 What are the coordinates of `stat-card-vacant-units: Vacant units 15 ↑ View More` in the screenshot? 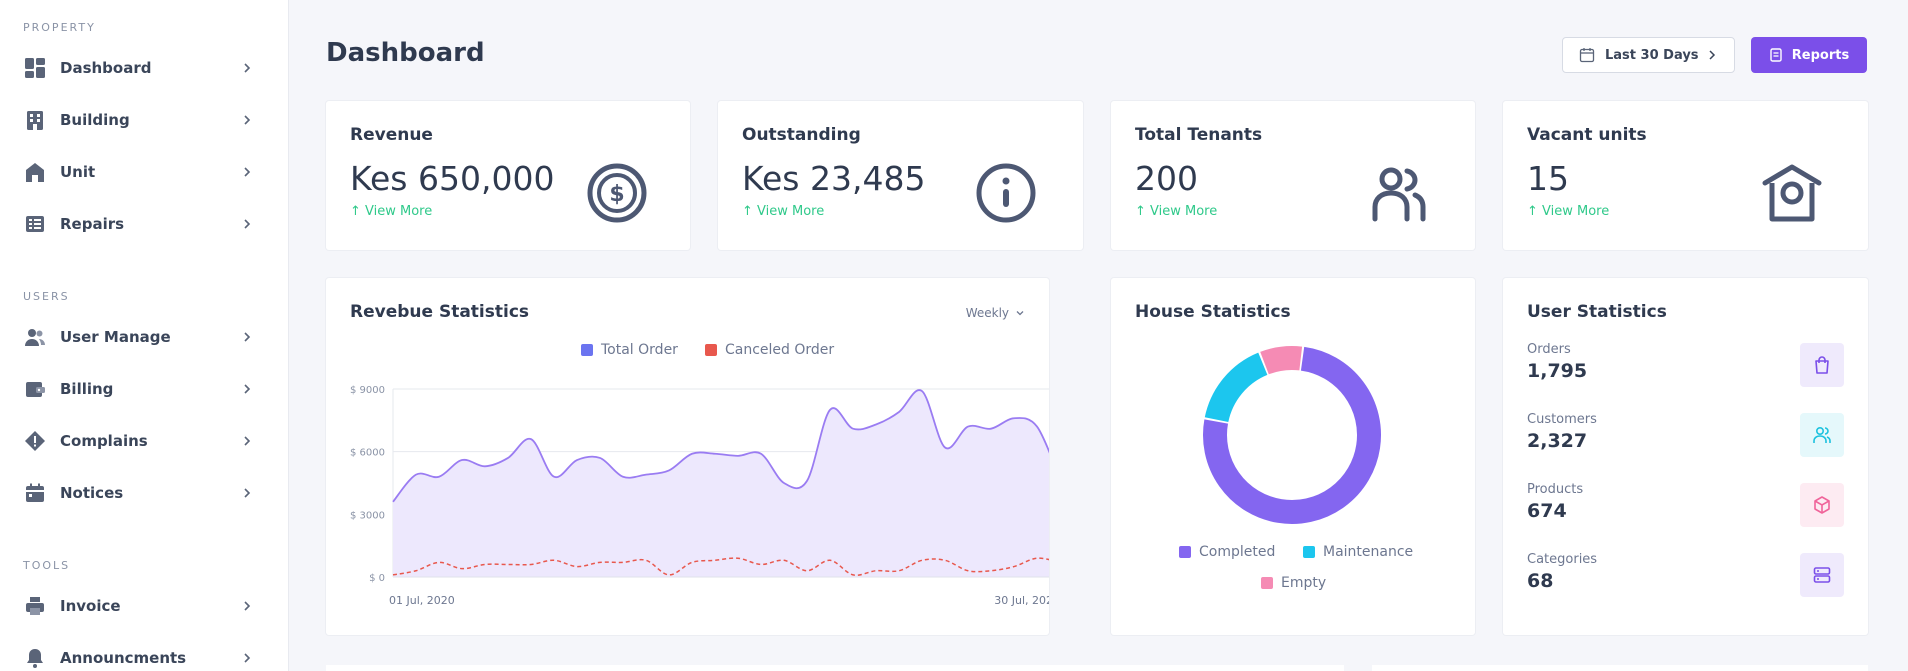 It's located at (1685, 175).